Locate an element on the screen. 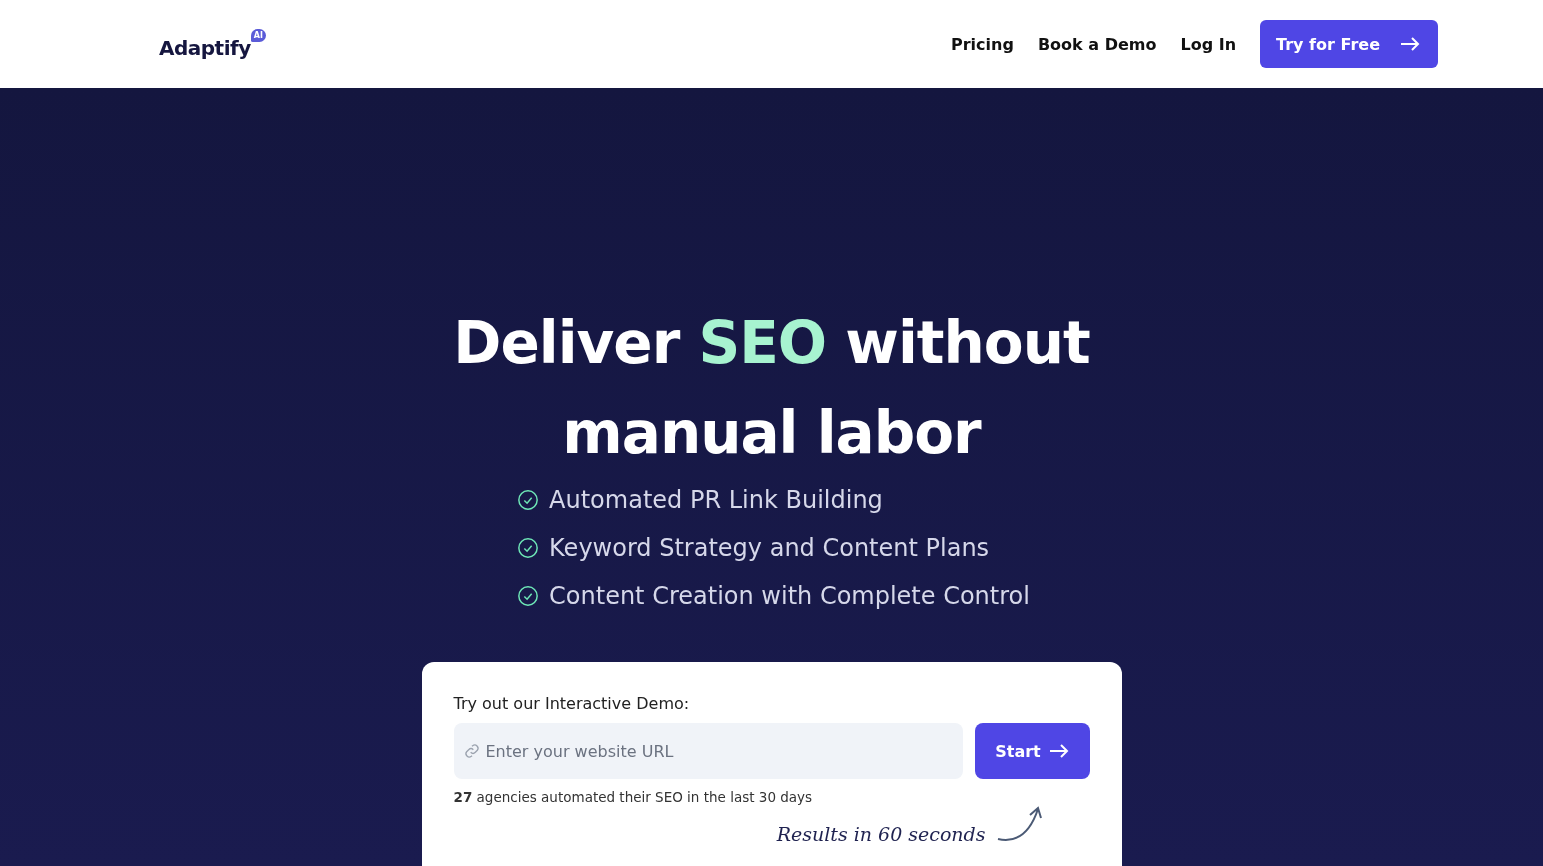 The height and width of the screenshot is (866, 1543). results-note: Results in 60 seconds is located at coordinates (881, 834).